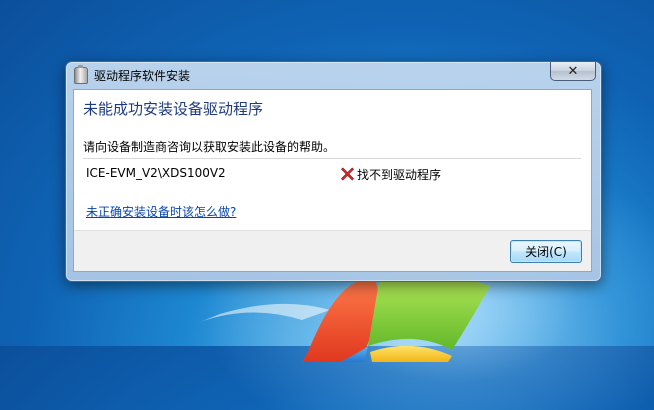  I want to click on device-icon, so click(81, 74).